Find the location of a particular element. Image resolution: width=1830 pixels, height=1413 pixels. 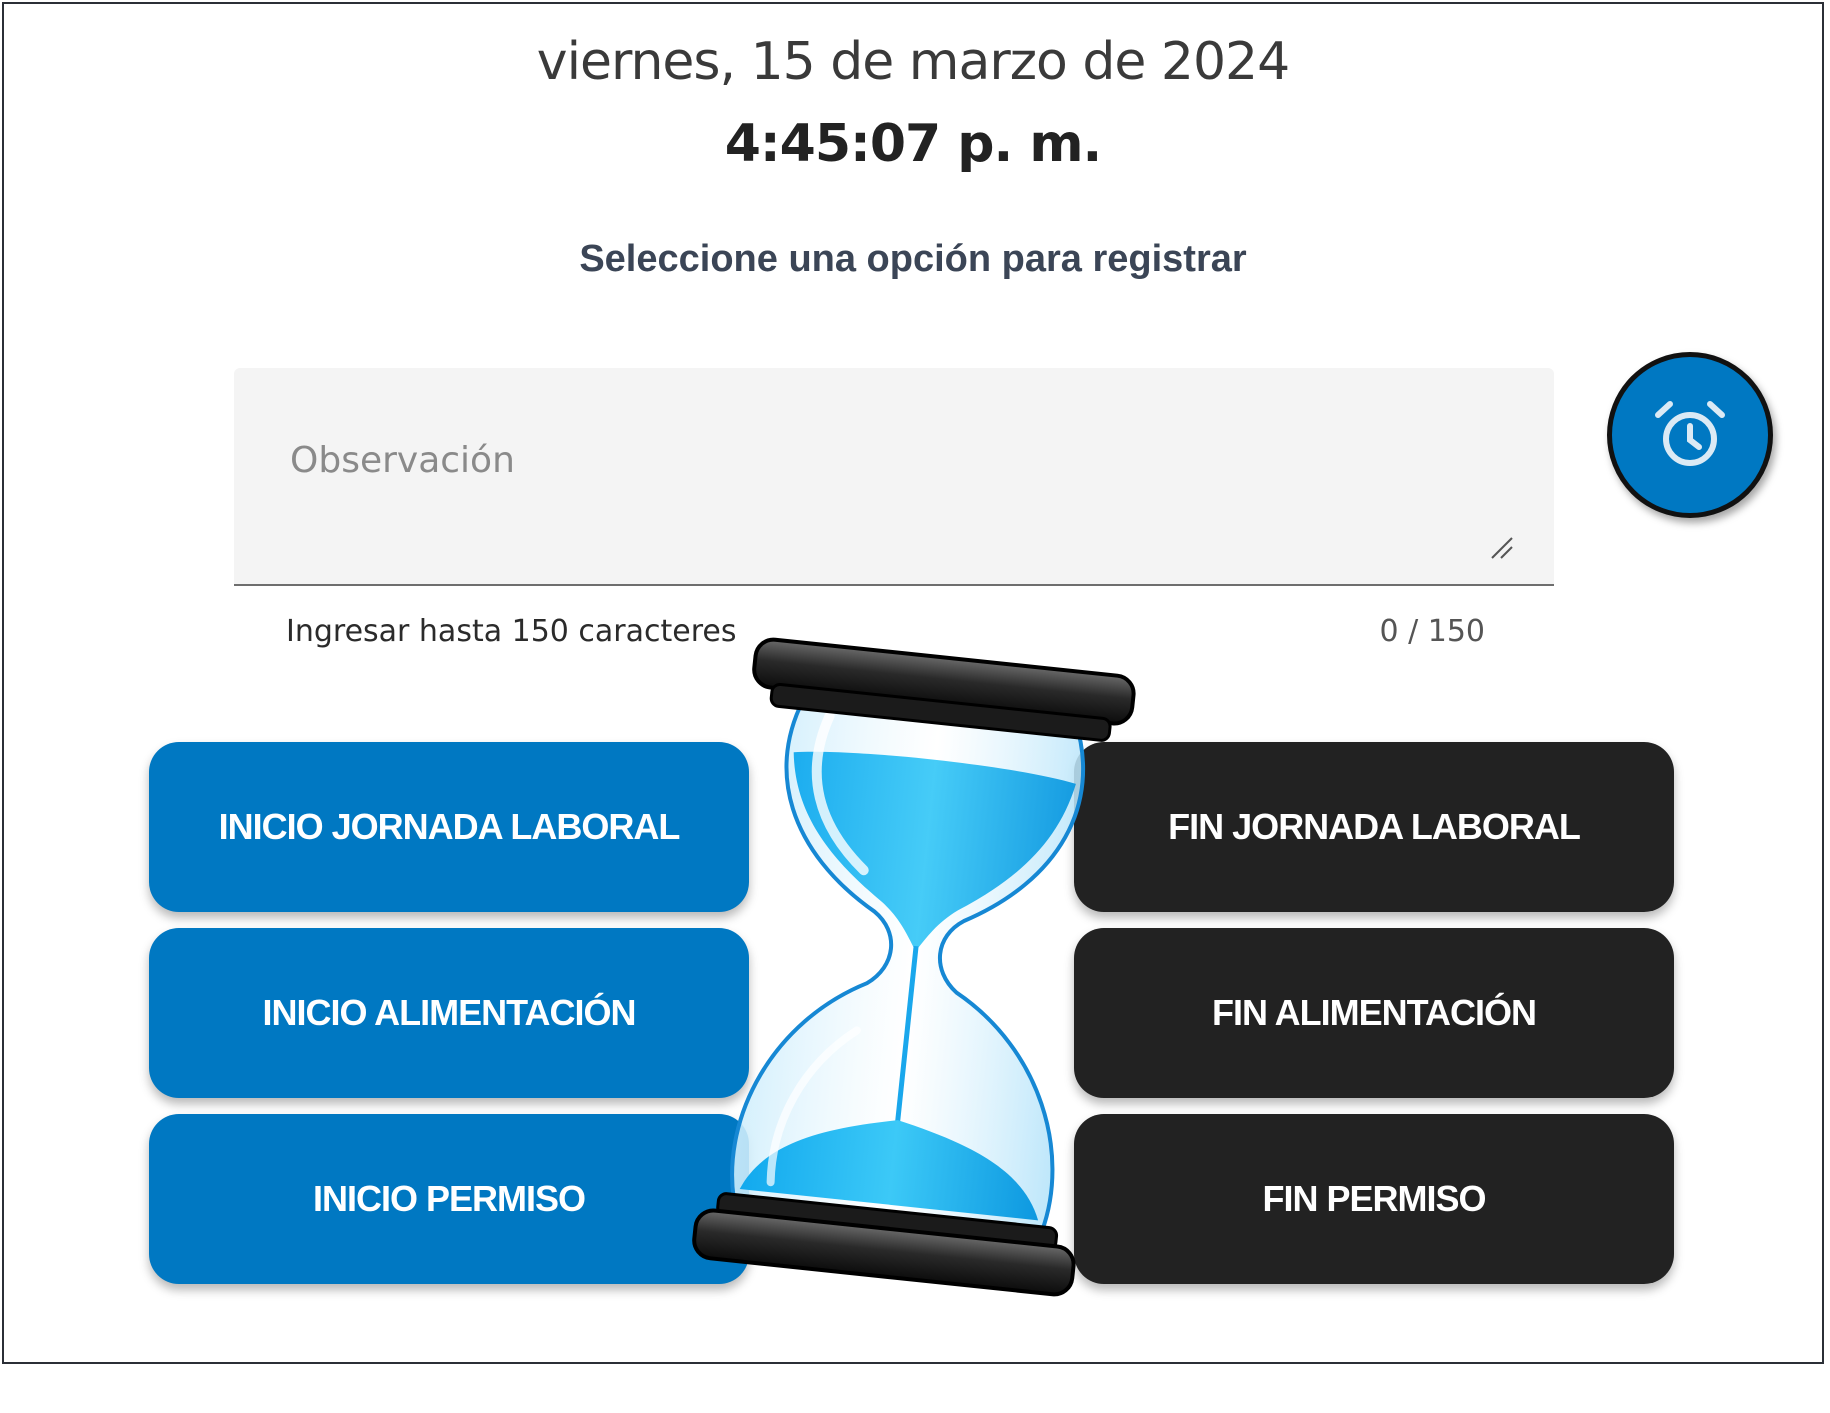

register-time-button is located at coordinates (1690, 435).